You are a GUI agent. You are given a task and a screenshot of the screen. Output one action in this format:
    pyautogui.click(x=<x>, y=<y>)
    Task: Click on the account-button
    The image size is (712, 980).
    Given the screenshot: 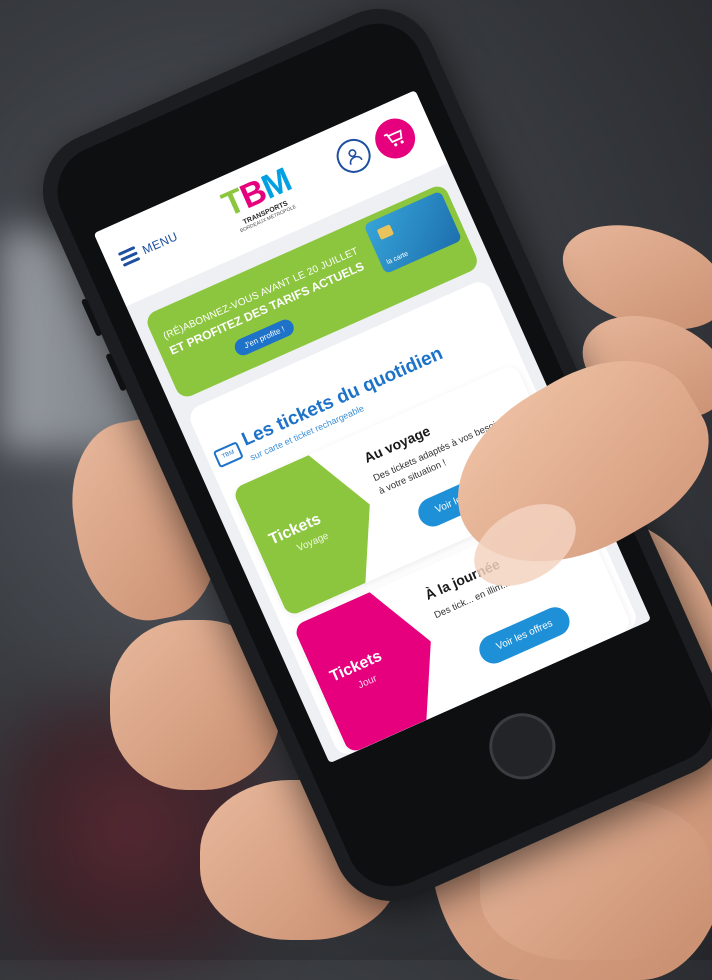 What is the action you would take?
    pyautogui.click(x=354, y=156)
    